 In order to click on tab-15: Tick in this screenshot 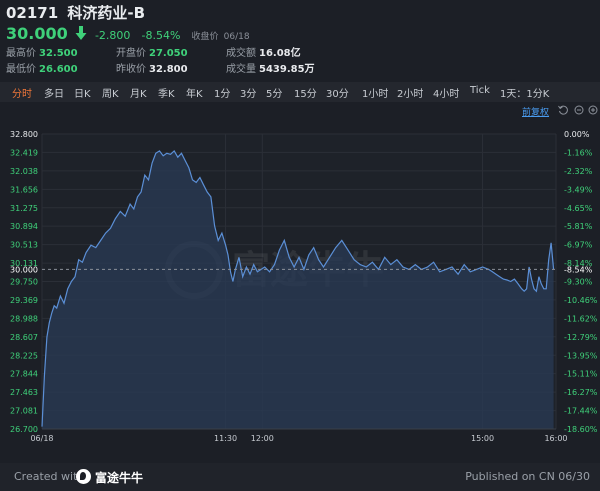, I will do `click(480, 90)`.